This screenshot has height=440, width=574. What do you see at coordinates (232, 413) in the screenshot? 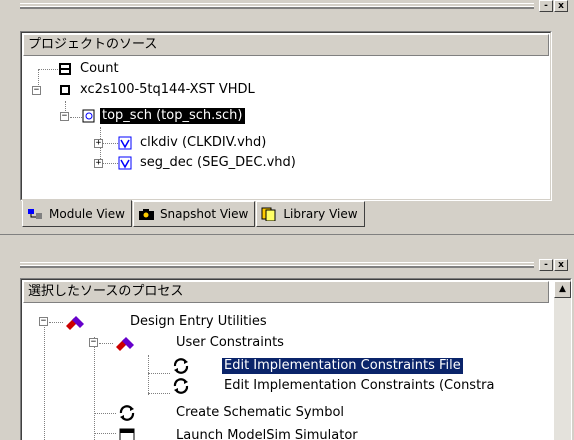
I see `process-create-symbol: Create Schematic Symbol` at bounding box center [232, 413].